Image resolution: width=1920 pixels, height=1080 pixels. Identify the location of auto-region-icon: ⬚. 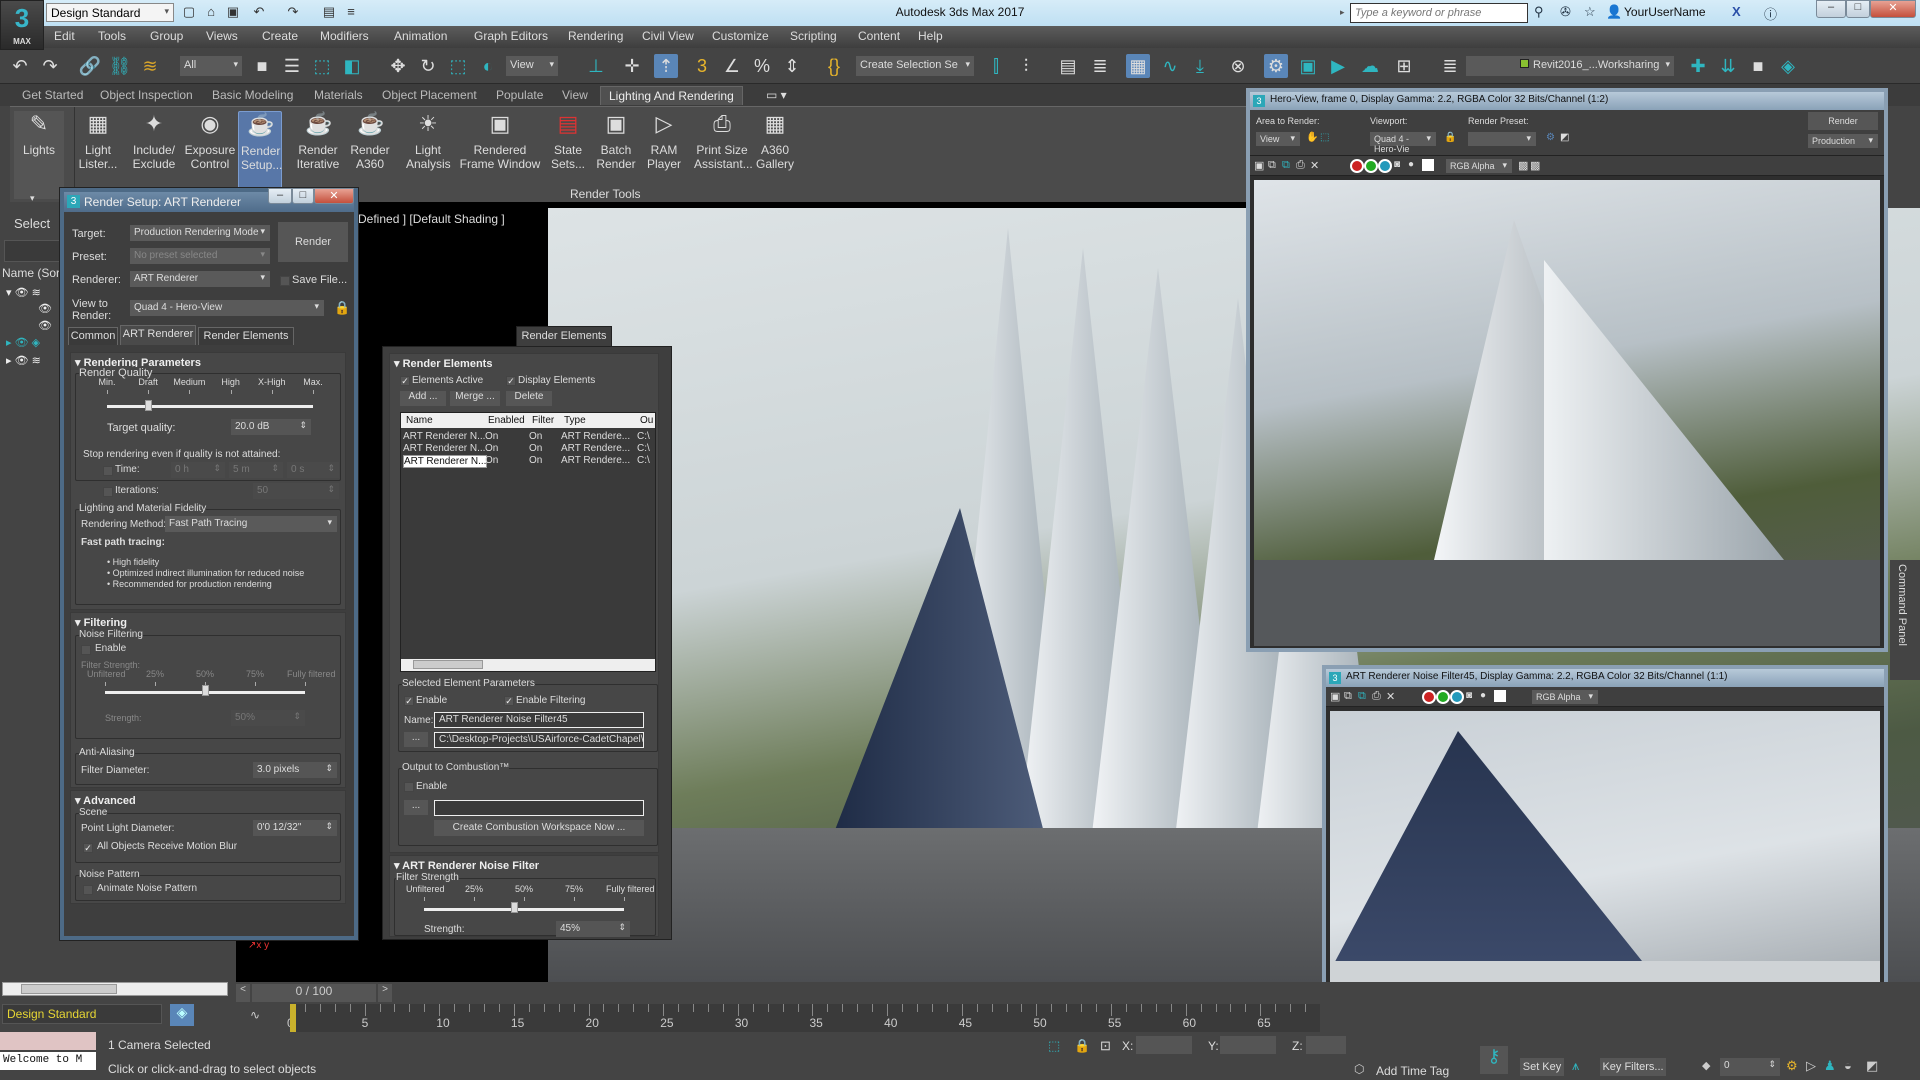
(1324, 137).